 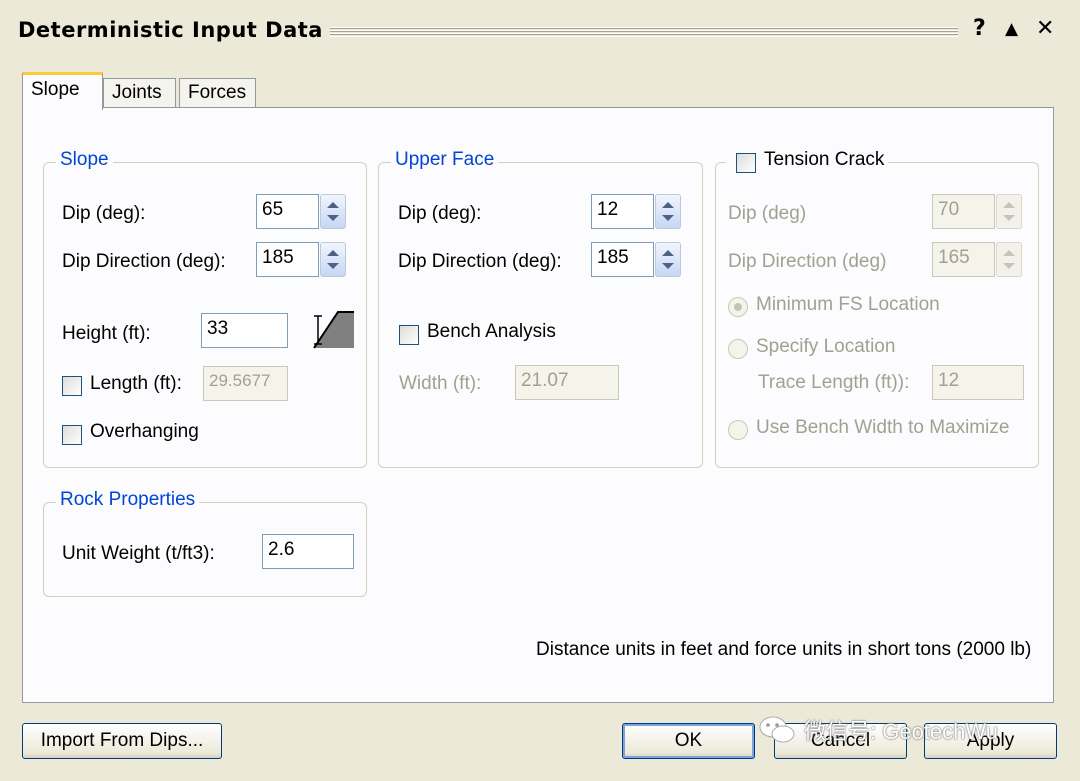 I want to click on slope-dip-label: Dip (deg):, so click(x=104, y=213).